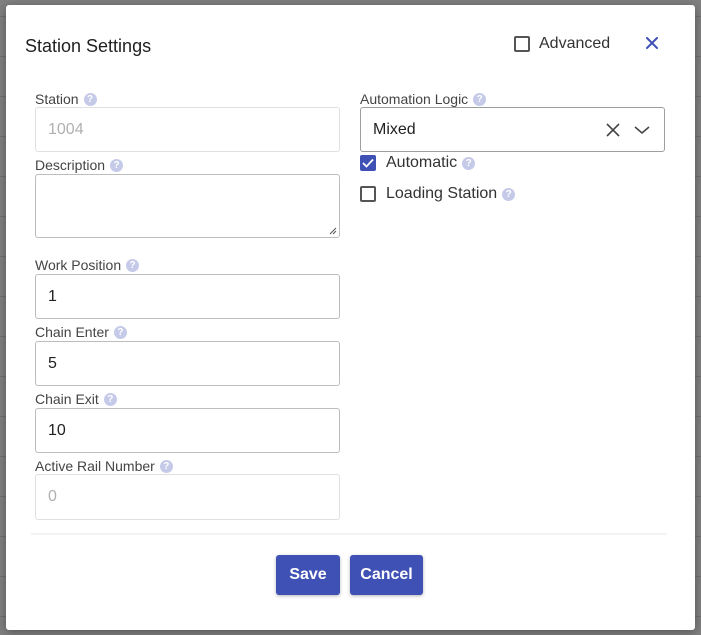 The width and height of the screenshot is (701, 635). I want to click on automation-logic-label: Automation Logic ?, so click(423, 99).